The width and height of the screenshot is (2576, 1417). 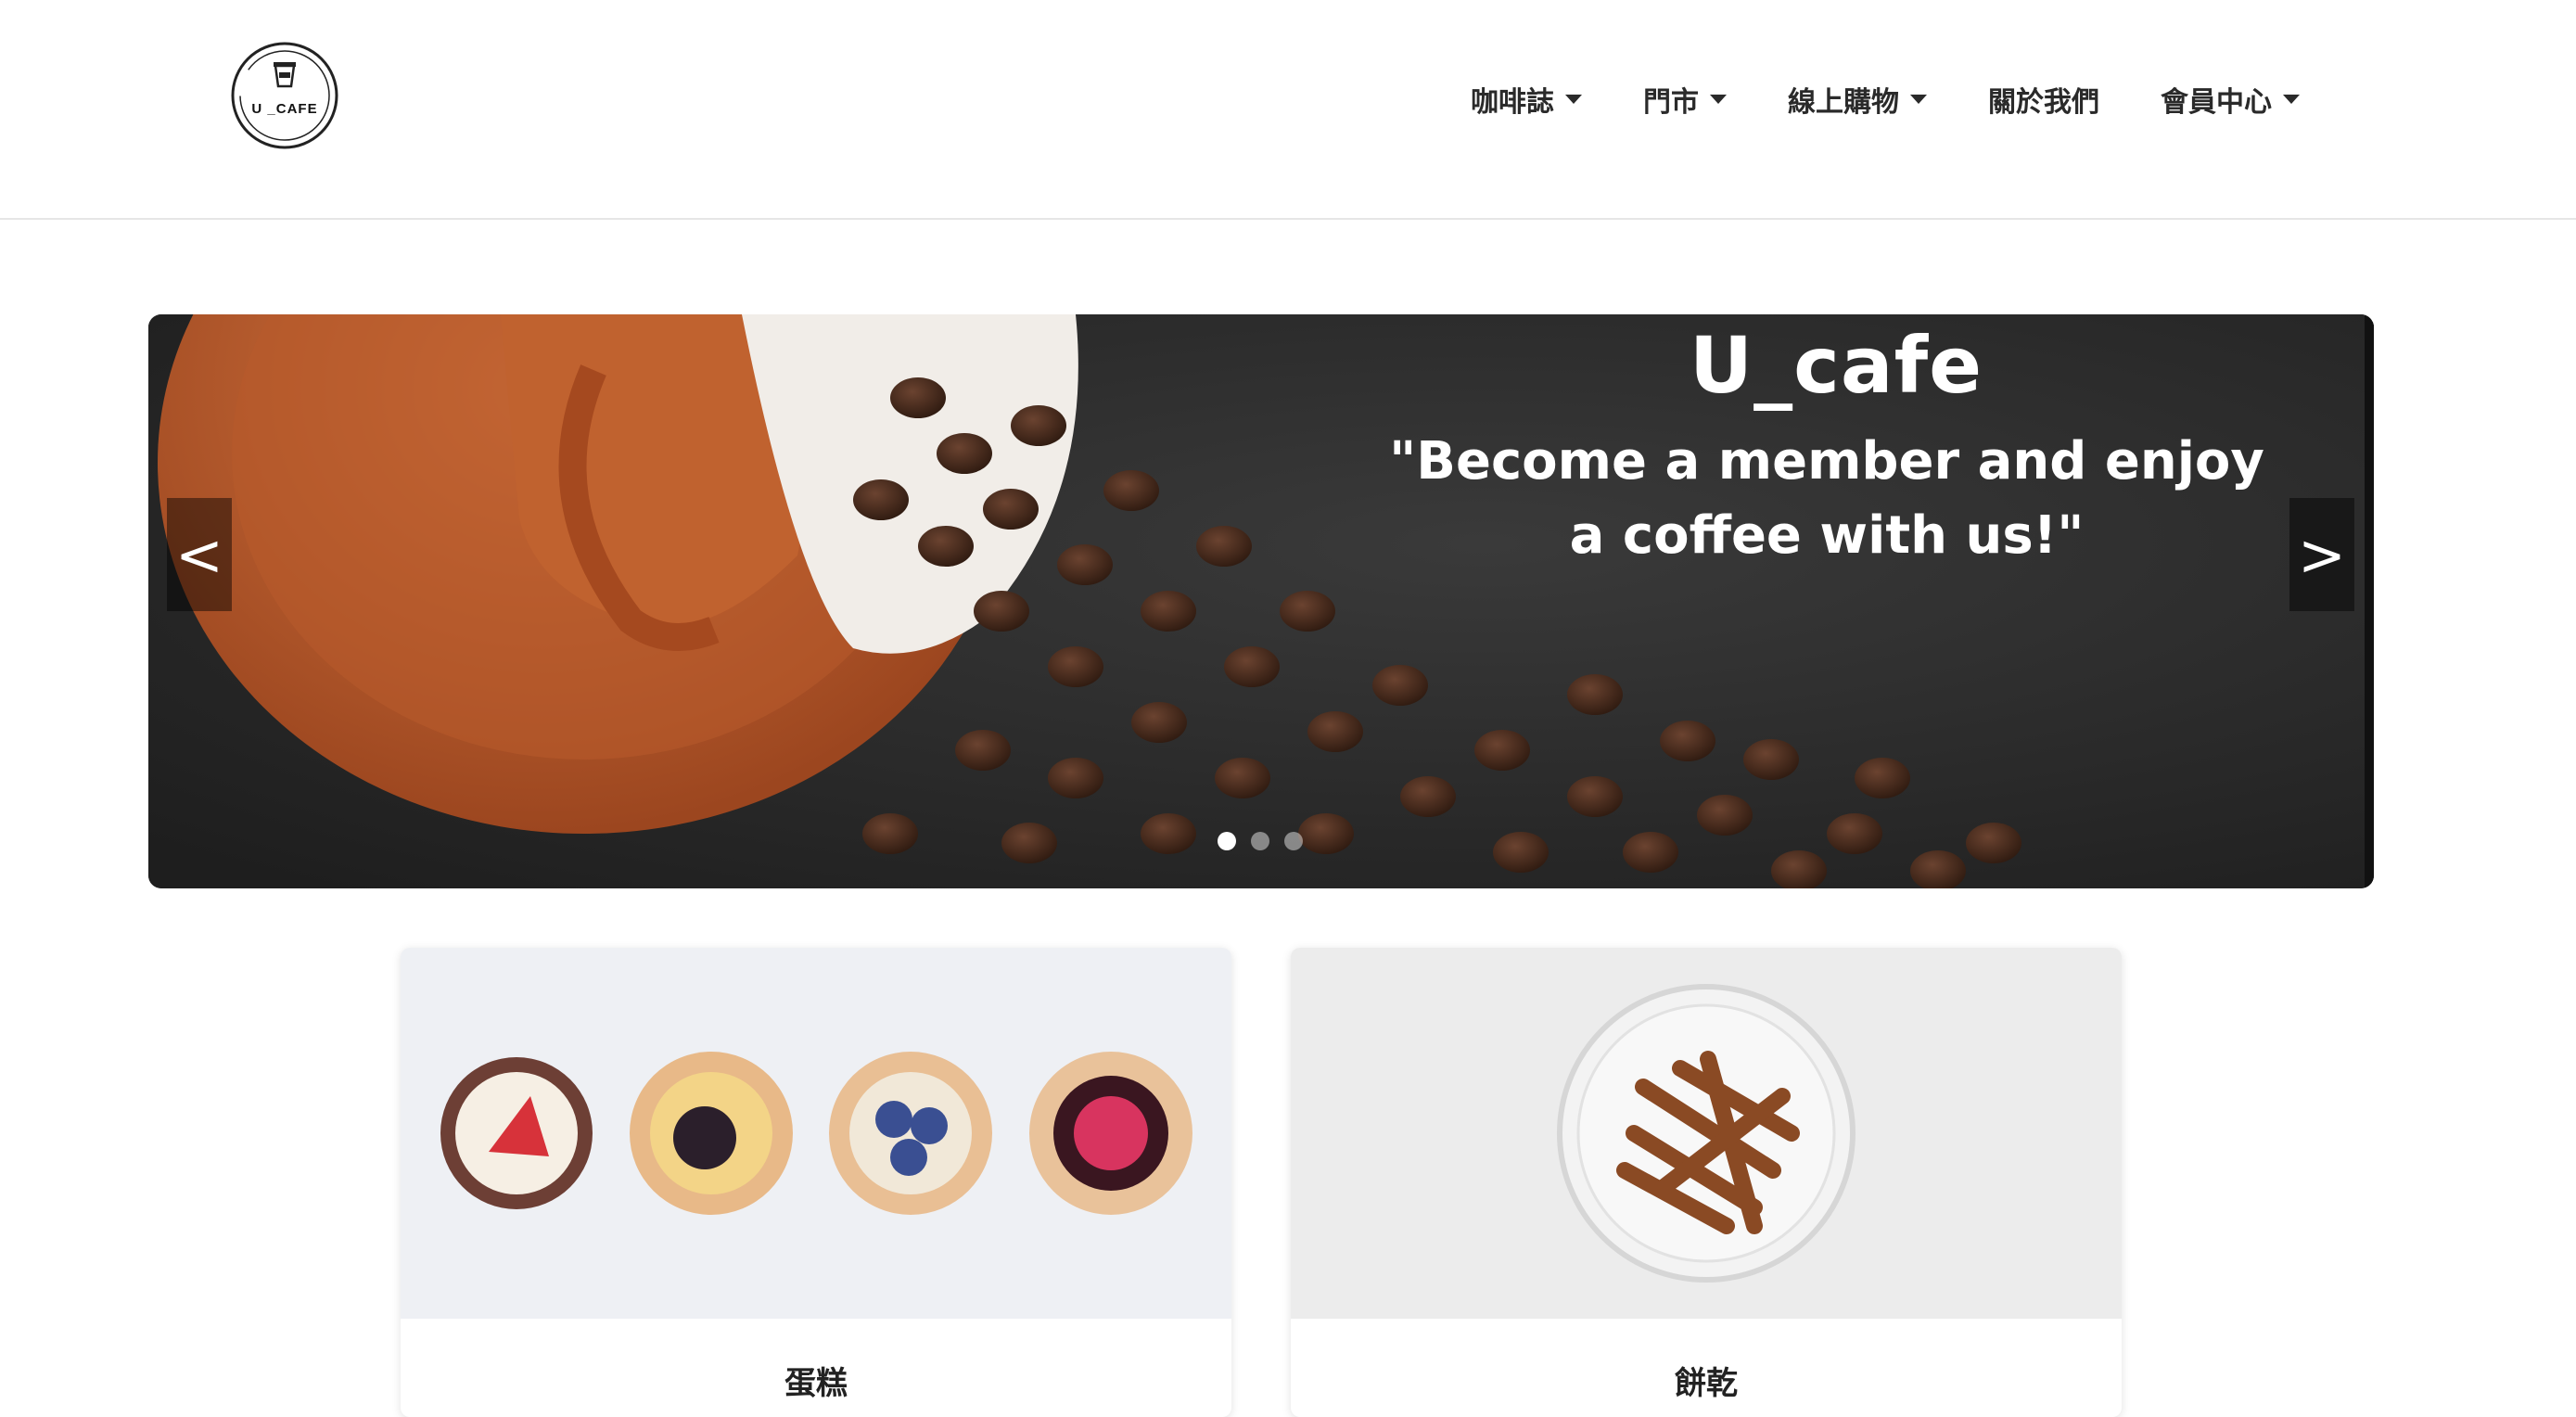 What do you see at coordinates (1512, 102) in the screenshot?
I see `nav-label: 咖啡誌` at bounding box center [1512, 102].